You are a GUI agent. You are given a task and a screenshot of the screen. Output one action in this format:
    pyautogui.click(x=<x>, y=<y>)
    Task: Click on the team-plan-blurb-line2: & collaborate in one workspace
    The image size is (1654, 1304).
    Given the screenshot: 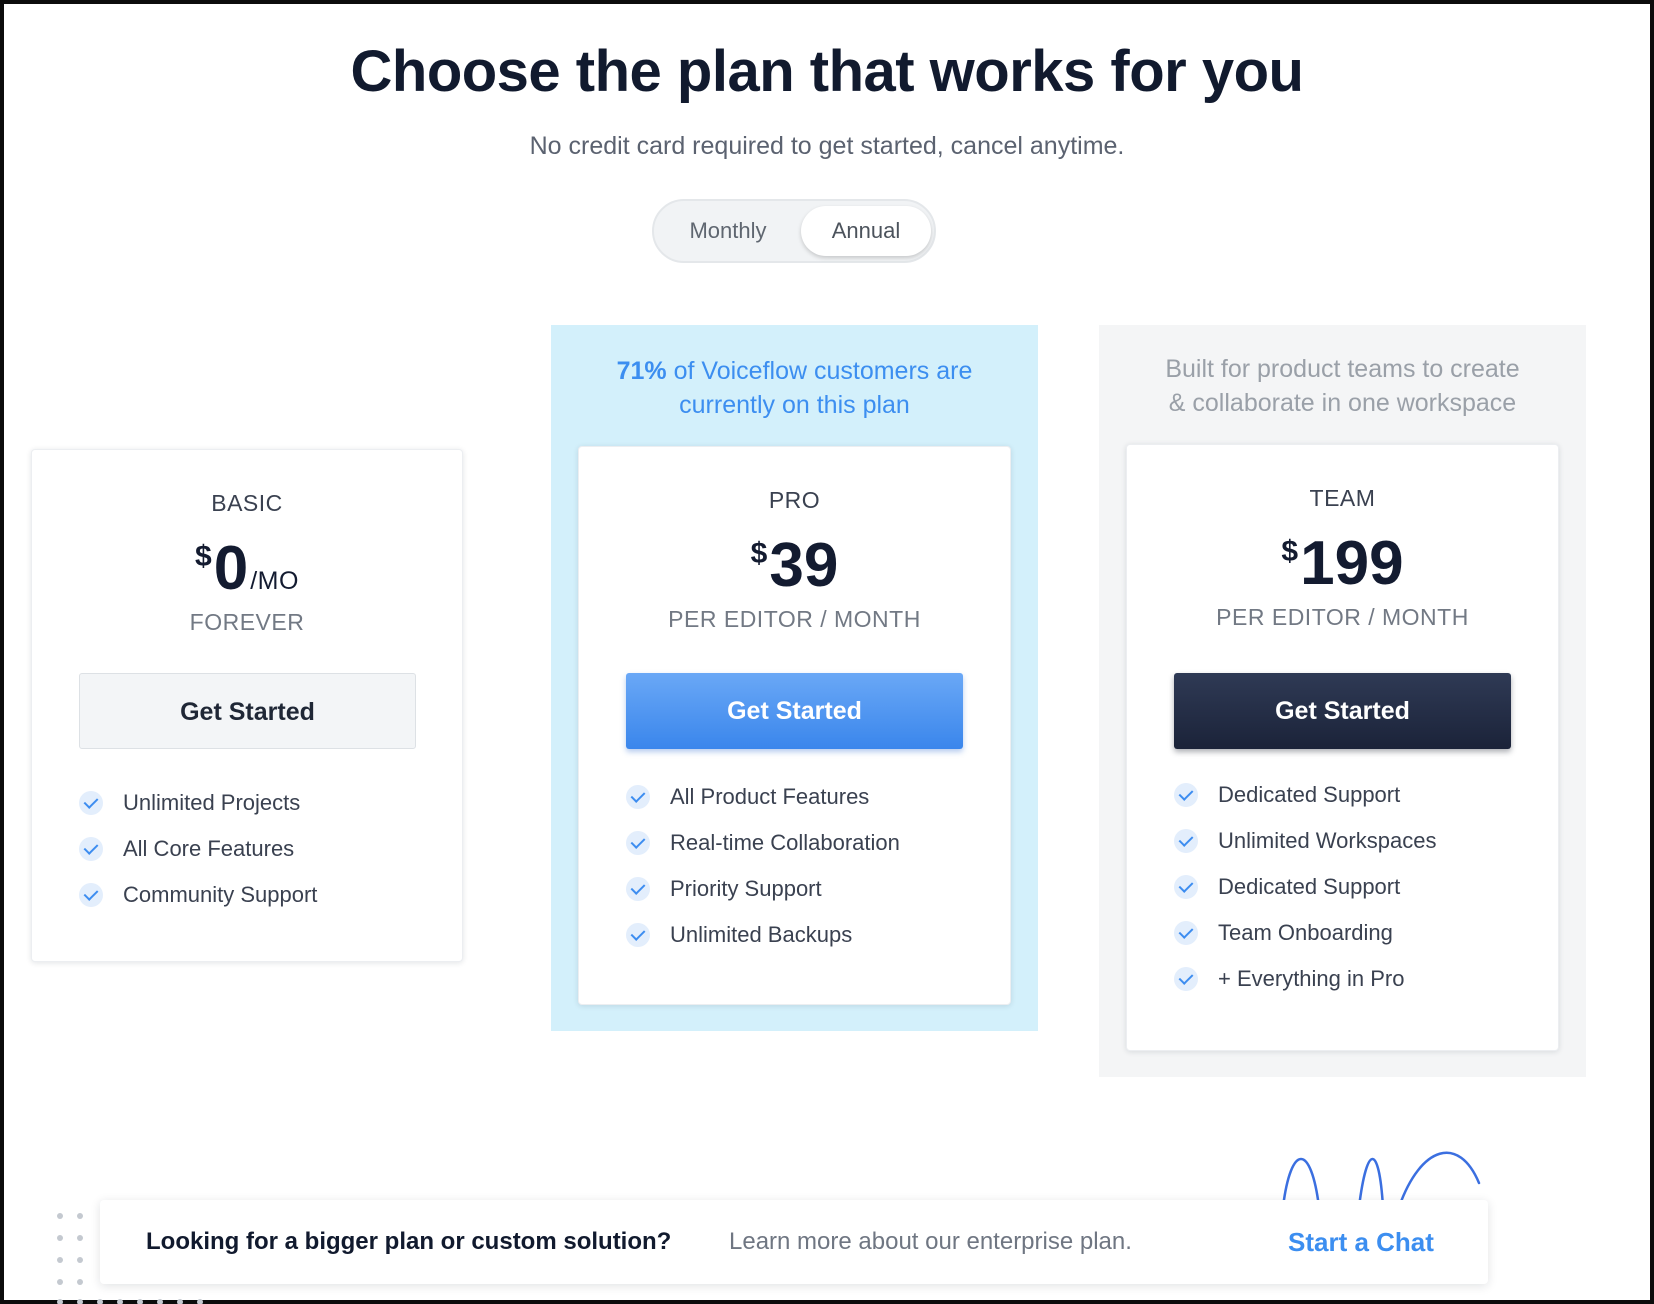 What is the action you would take?
    pyautogui.click(x=1342, y=403)
    